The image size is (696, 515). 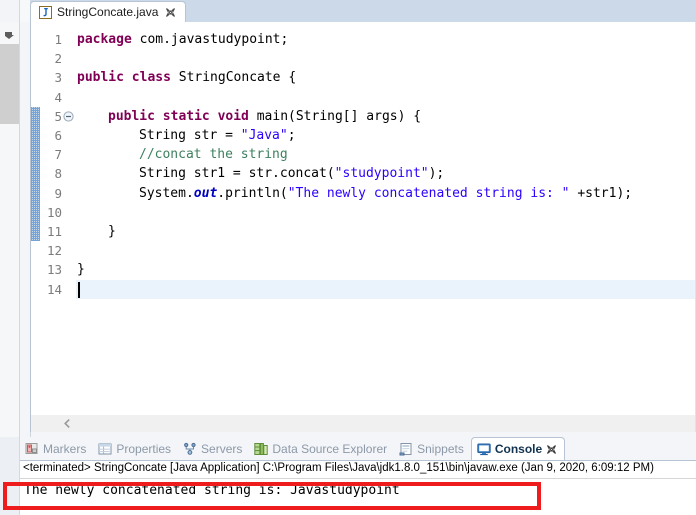 I want to click on code-token: "Java", so click(x=264, y=135).